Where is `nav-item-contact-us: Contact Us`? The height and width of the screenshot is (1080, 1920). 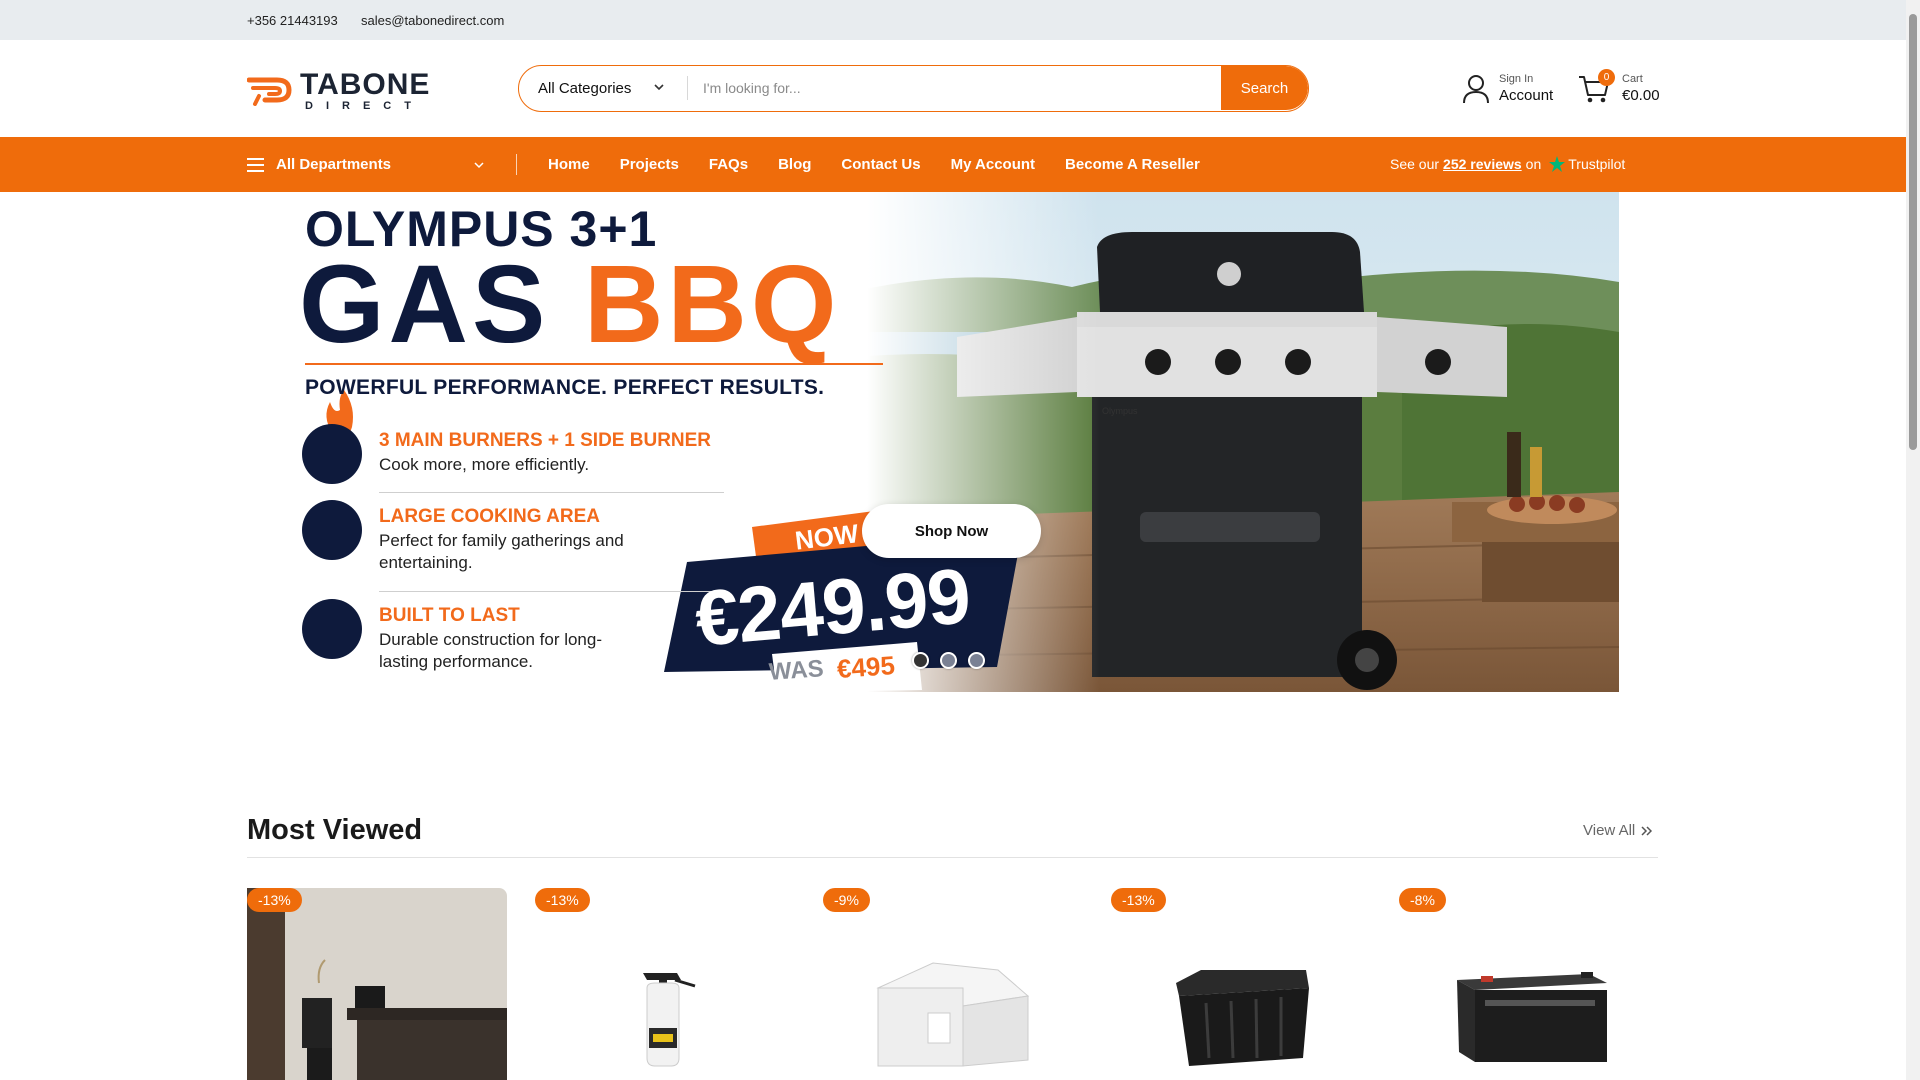 nav-item-contact-us: Contact Us is located at coordinates (880, 164).